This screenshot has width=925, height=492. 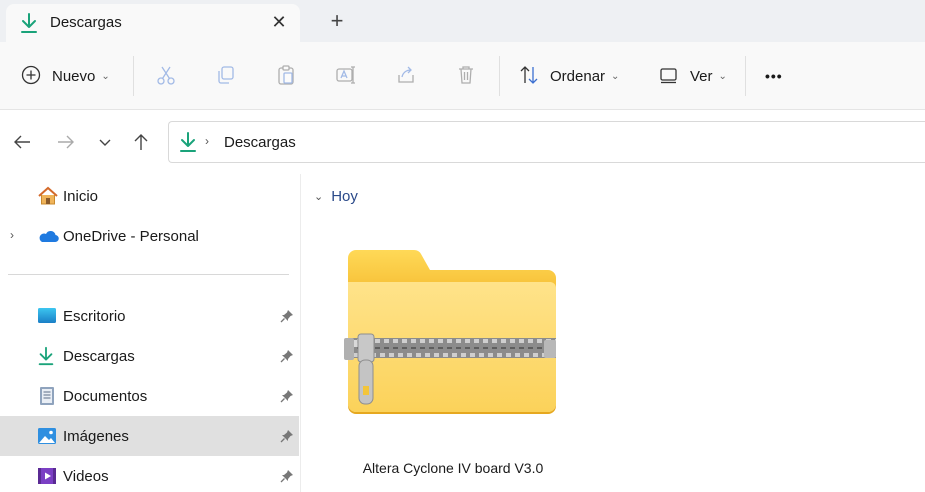 I want to click on sidebar-item-videos: Videos, so click(x=149, y=474).